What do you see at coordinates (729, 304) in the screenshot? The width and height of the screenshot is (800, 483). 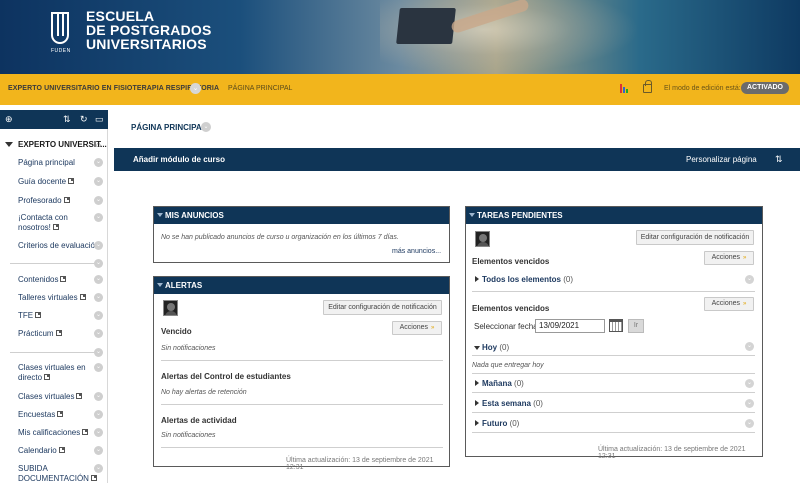 I see `actions-button-2: Acciones»` at bounding box center [729, 304].